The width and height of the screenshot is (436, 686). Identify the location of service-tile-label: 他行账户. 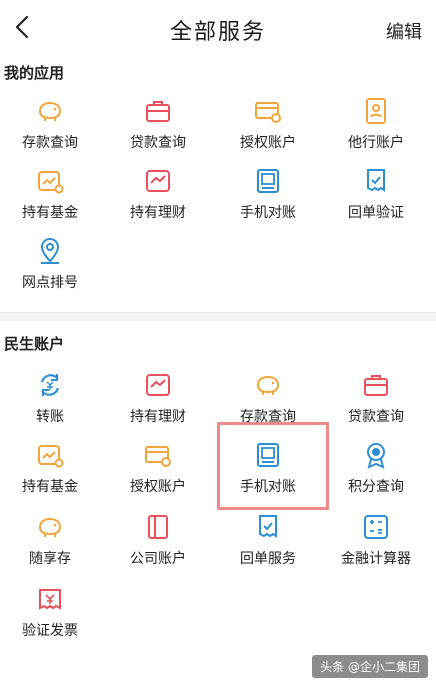
(376, 143).